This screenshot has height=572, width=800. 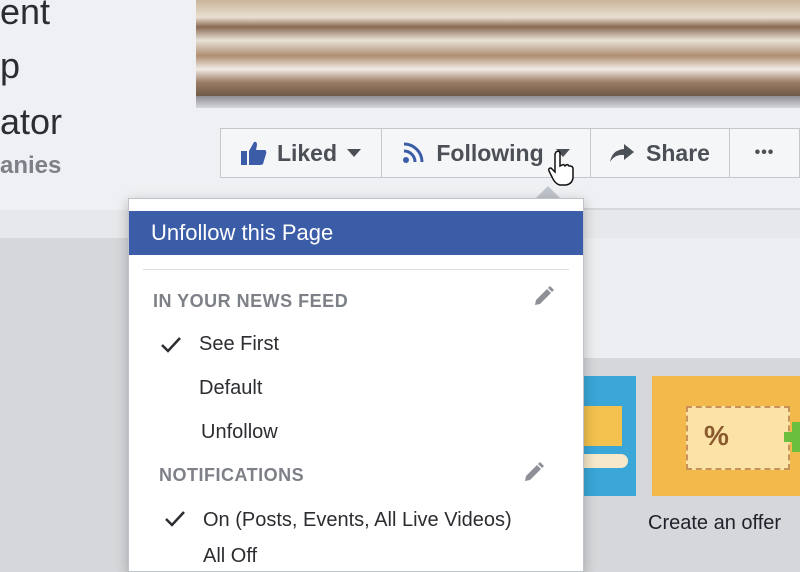 I want to click on chevron-down-icon, so click(x=354, y=153).